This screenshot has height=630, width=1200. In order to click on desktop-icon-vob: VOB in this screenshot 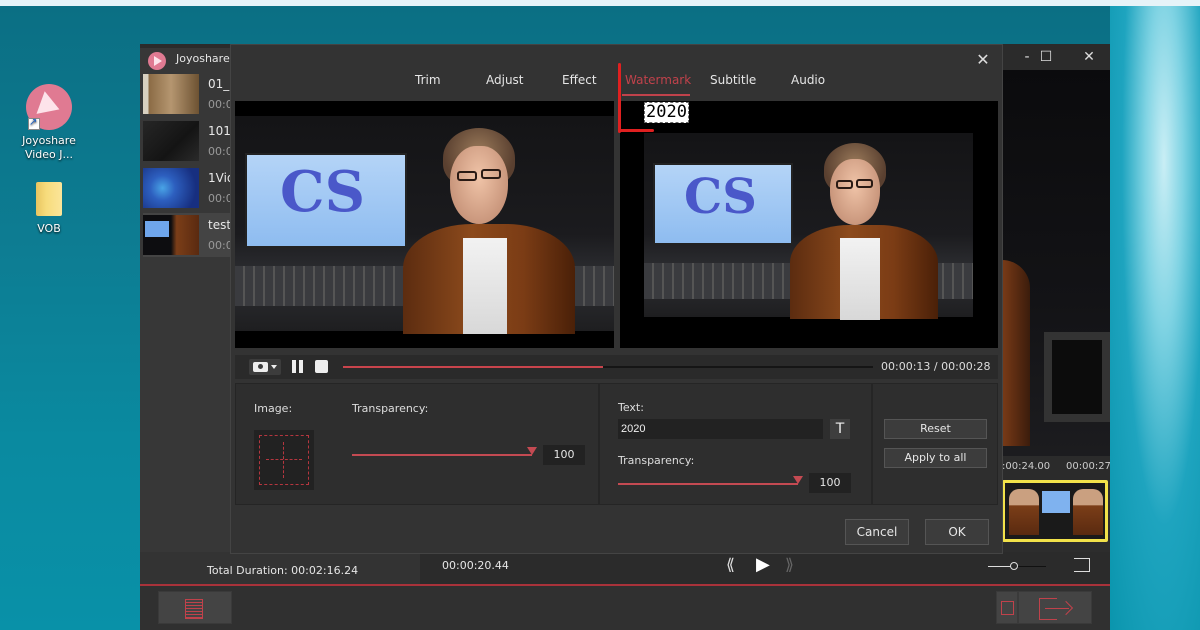, I will do `click(49, 209)`.